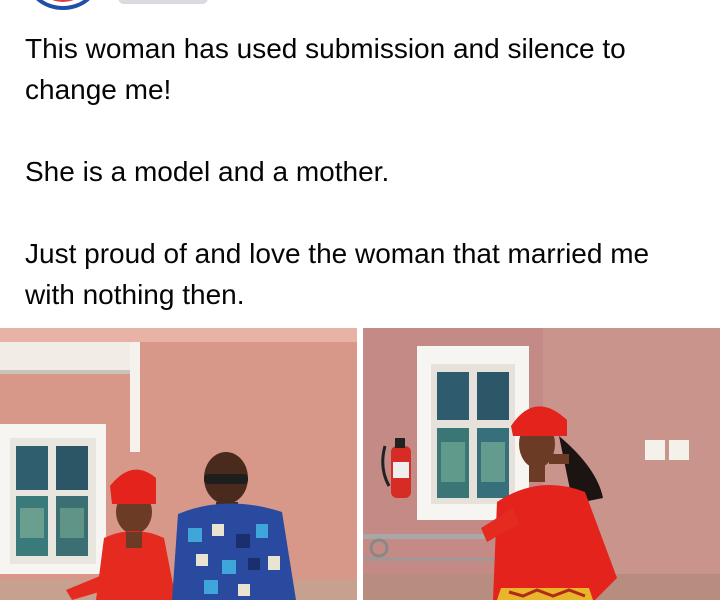 The height and width of the screenshot is (600, 720). I want to click on avatar-logo, so click(63, 1).